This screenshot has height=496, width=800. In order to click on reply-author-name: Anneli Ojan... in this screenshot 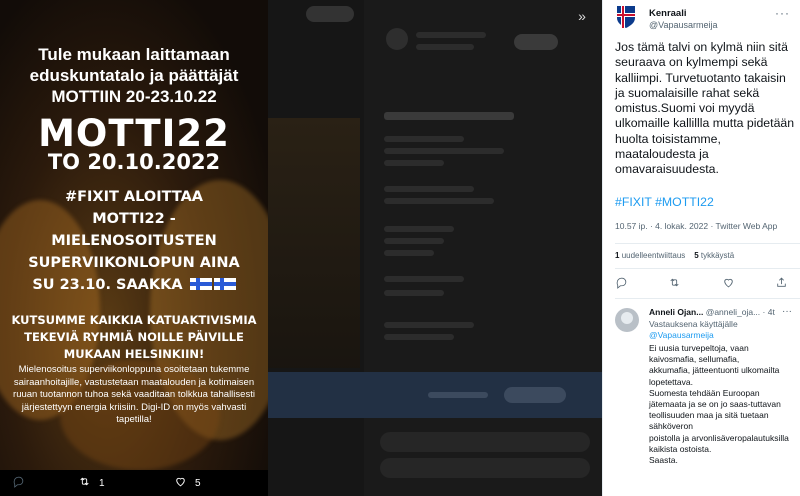, I will do `click(676, 312)`.